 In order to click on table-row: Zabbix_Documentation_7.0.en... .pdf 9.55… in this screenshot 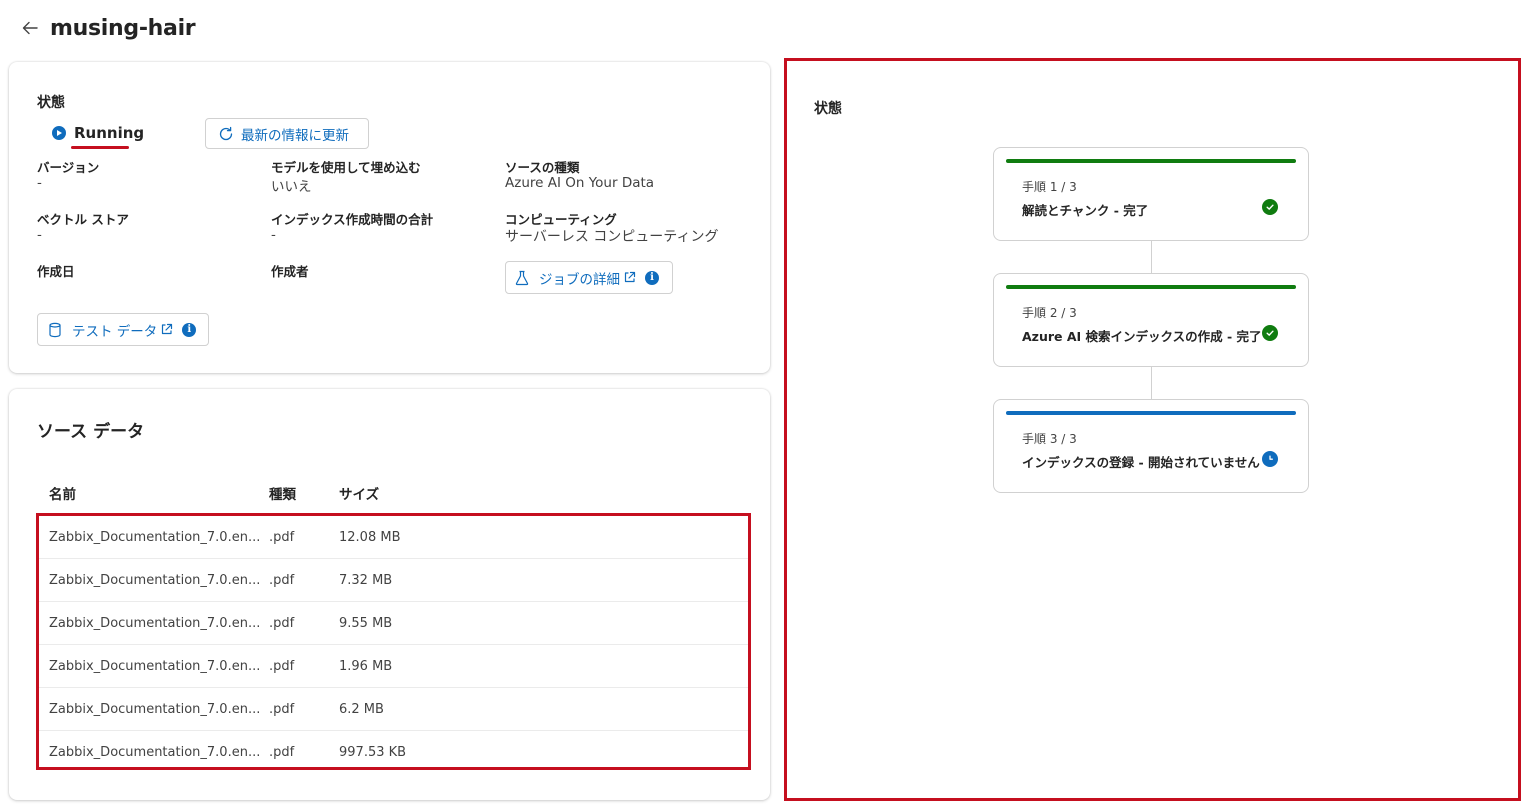, I will do `click(393, 623)`.